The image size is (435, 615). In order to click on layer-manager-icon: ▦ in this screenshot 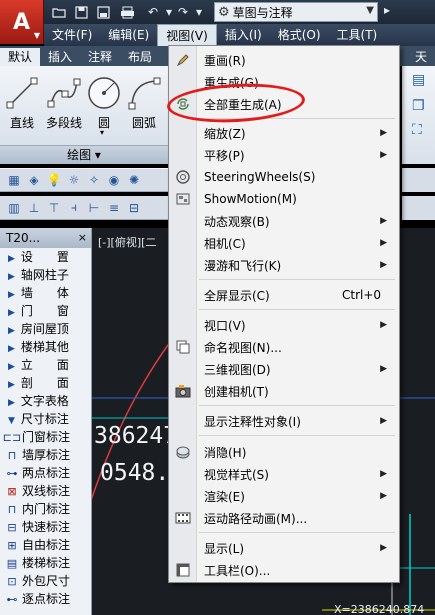, I will do `click(14, 180)`.